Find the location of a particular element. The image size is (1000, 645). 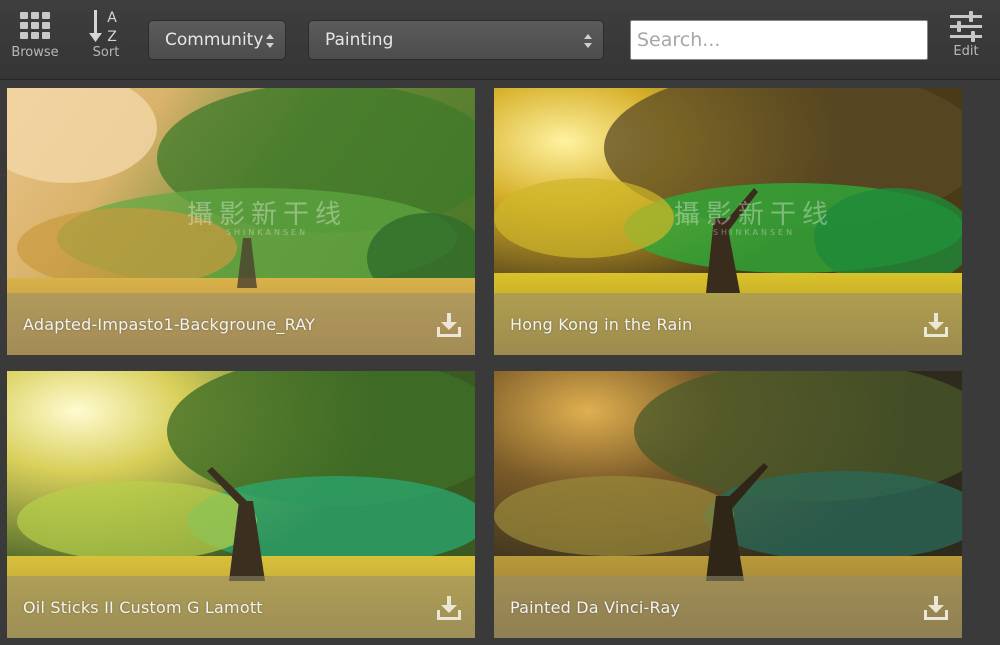

sort-icon-letter-z: Z is located at coordinates (112, 37).